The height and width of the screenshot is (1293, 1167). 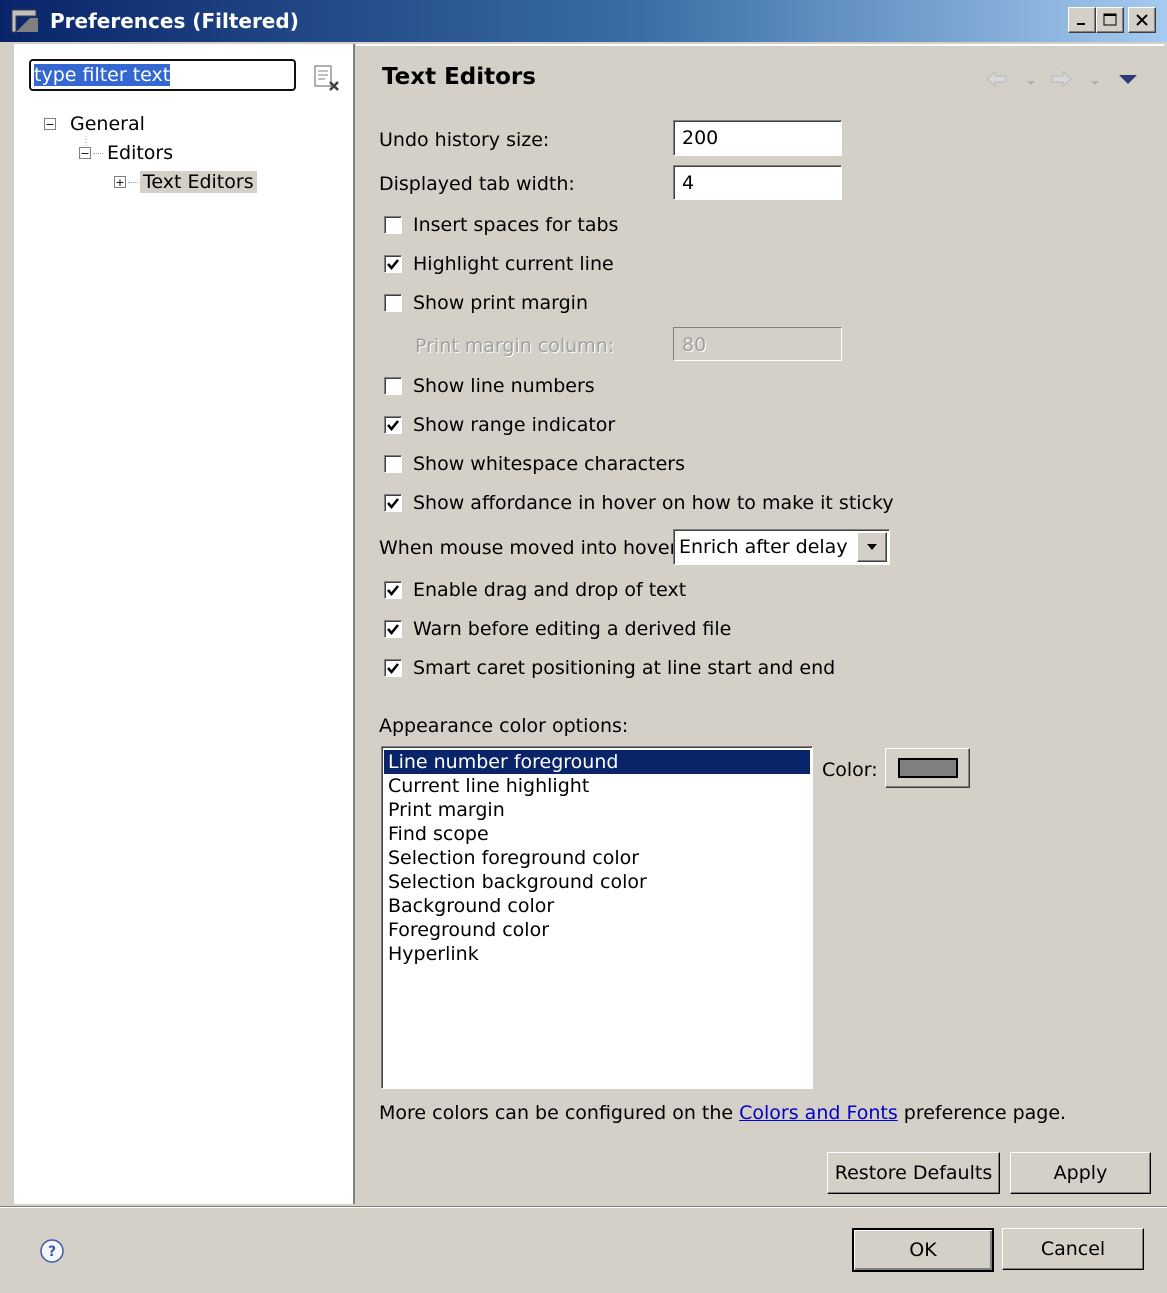 What do you see at coordinates (393, 225) in the screenshot?
I see `insert-spaces-checkbox` at bounding box center [393, 225].